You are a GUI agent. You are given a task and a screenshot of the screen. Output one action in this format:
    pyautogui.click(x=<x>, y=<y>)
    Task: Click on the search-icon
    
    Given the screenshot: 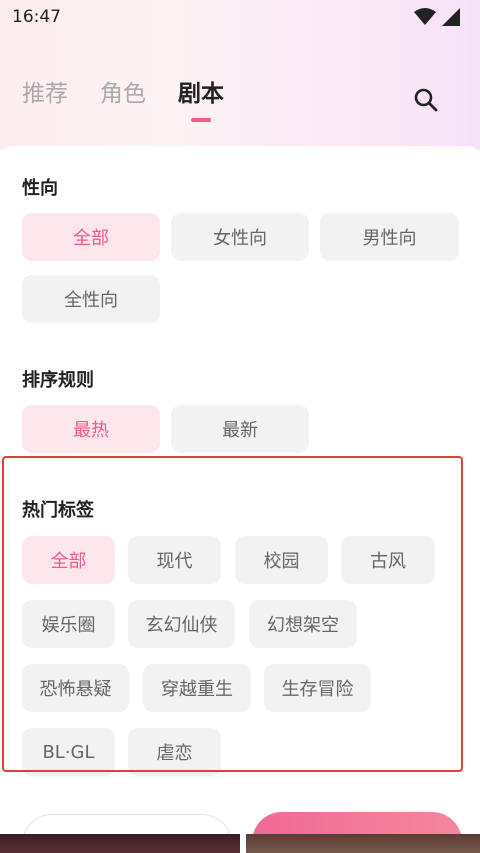 What is the action you would take?
    pyautogui.click(x=426, y=100)
    